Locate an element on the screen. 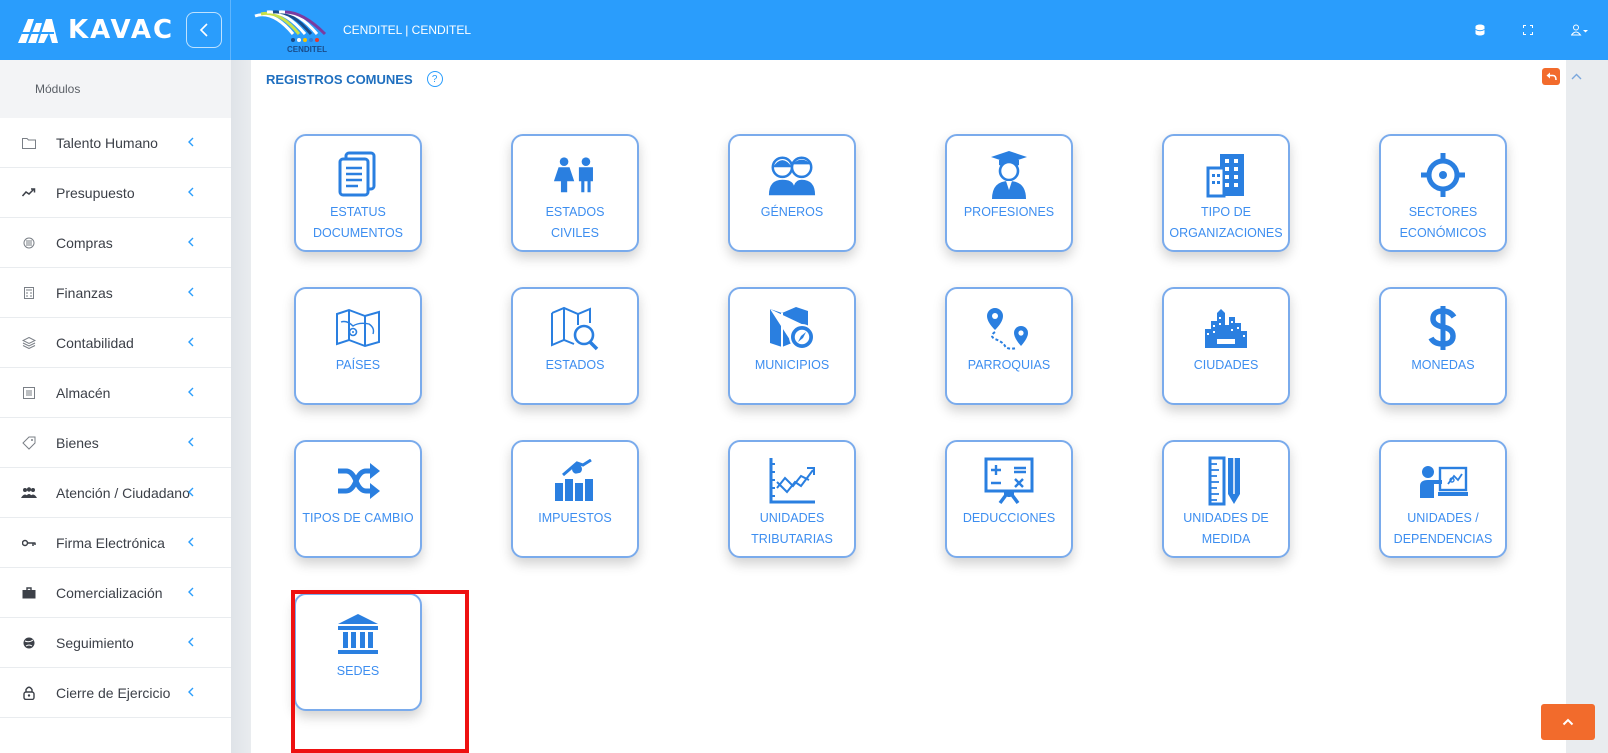 This screenshot has height=753, width=1608. tile-sectores-economicos: SECTORES ECONÓMICOS is located at coordinates (1443, 193).